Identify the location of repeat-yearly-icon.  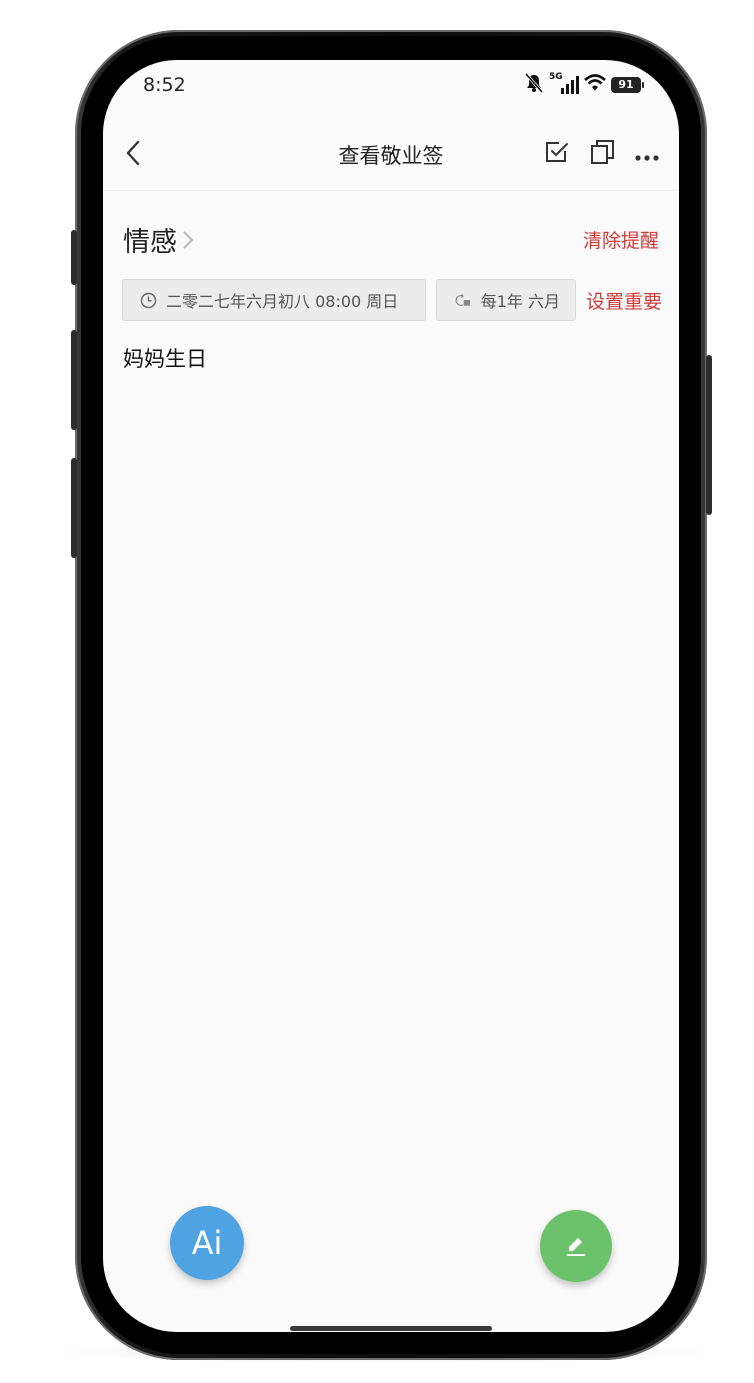
(463, 299).